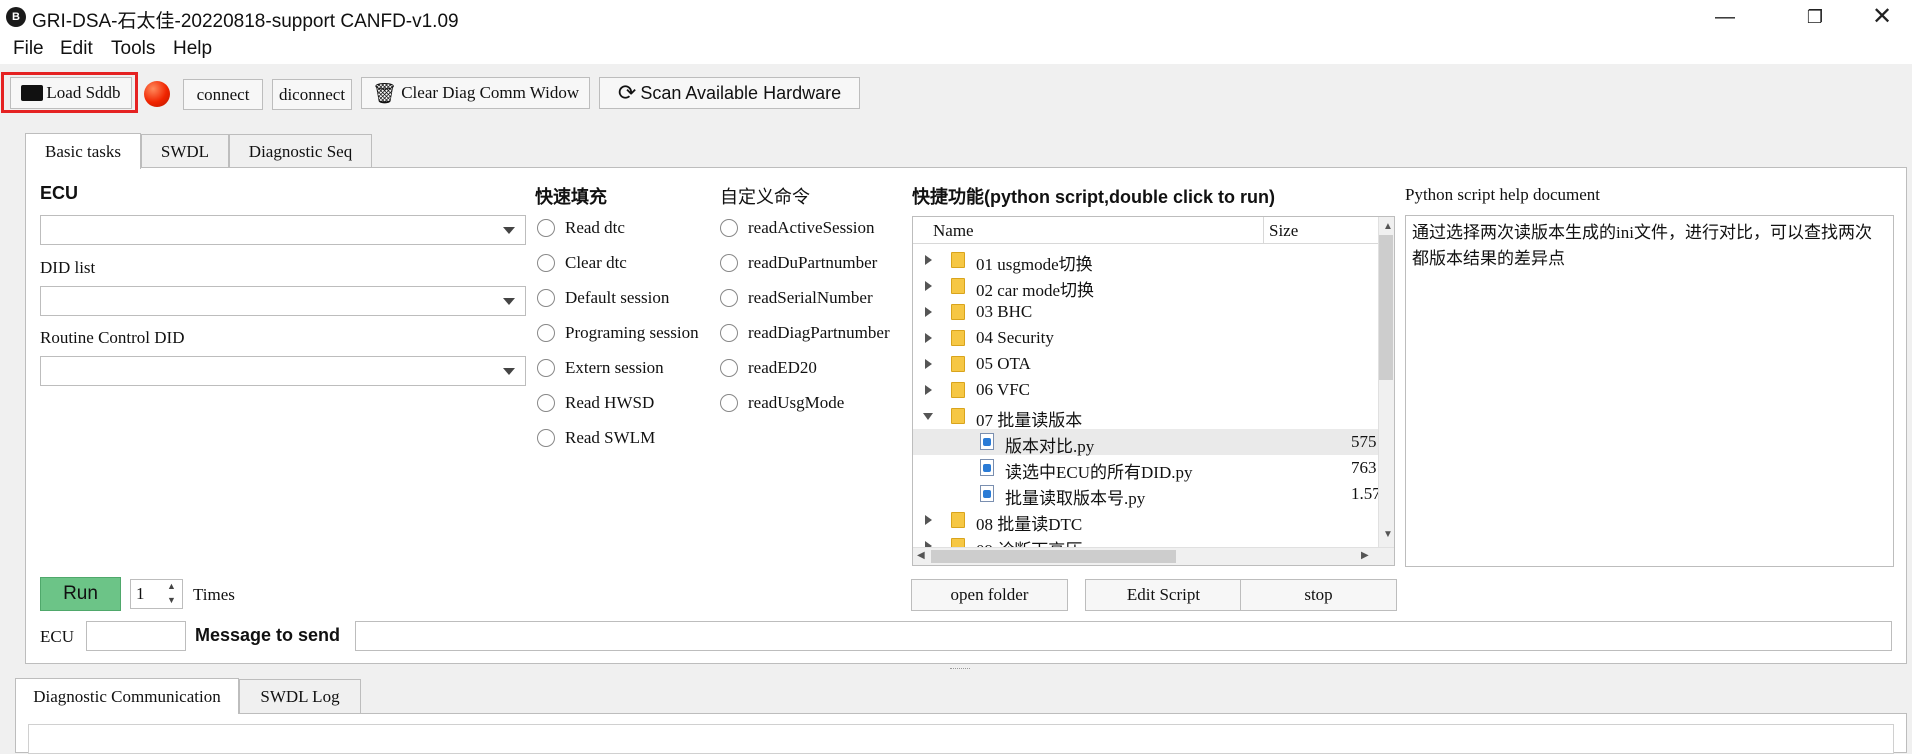 Image resolution: width=1912 pixels, height=754 pixels. Describe the element at coordinates (1123, 636) in the screenshot. I see `message-input` at that location.